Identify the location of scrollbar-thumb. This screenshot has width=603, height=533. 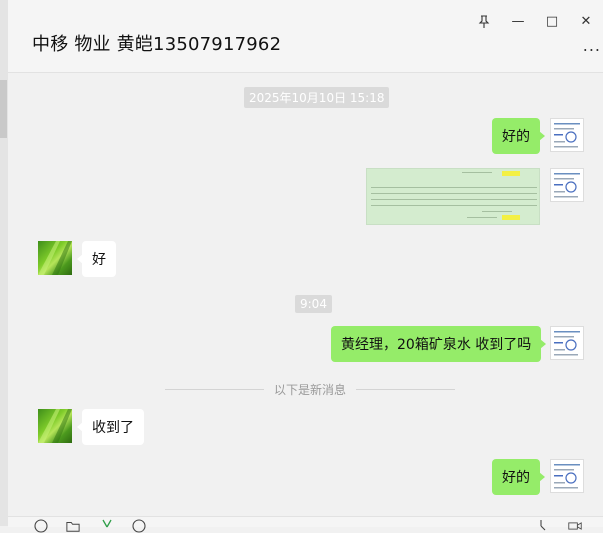
(3, 109).